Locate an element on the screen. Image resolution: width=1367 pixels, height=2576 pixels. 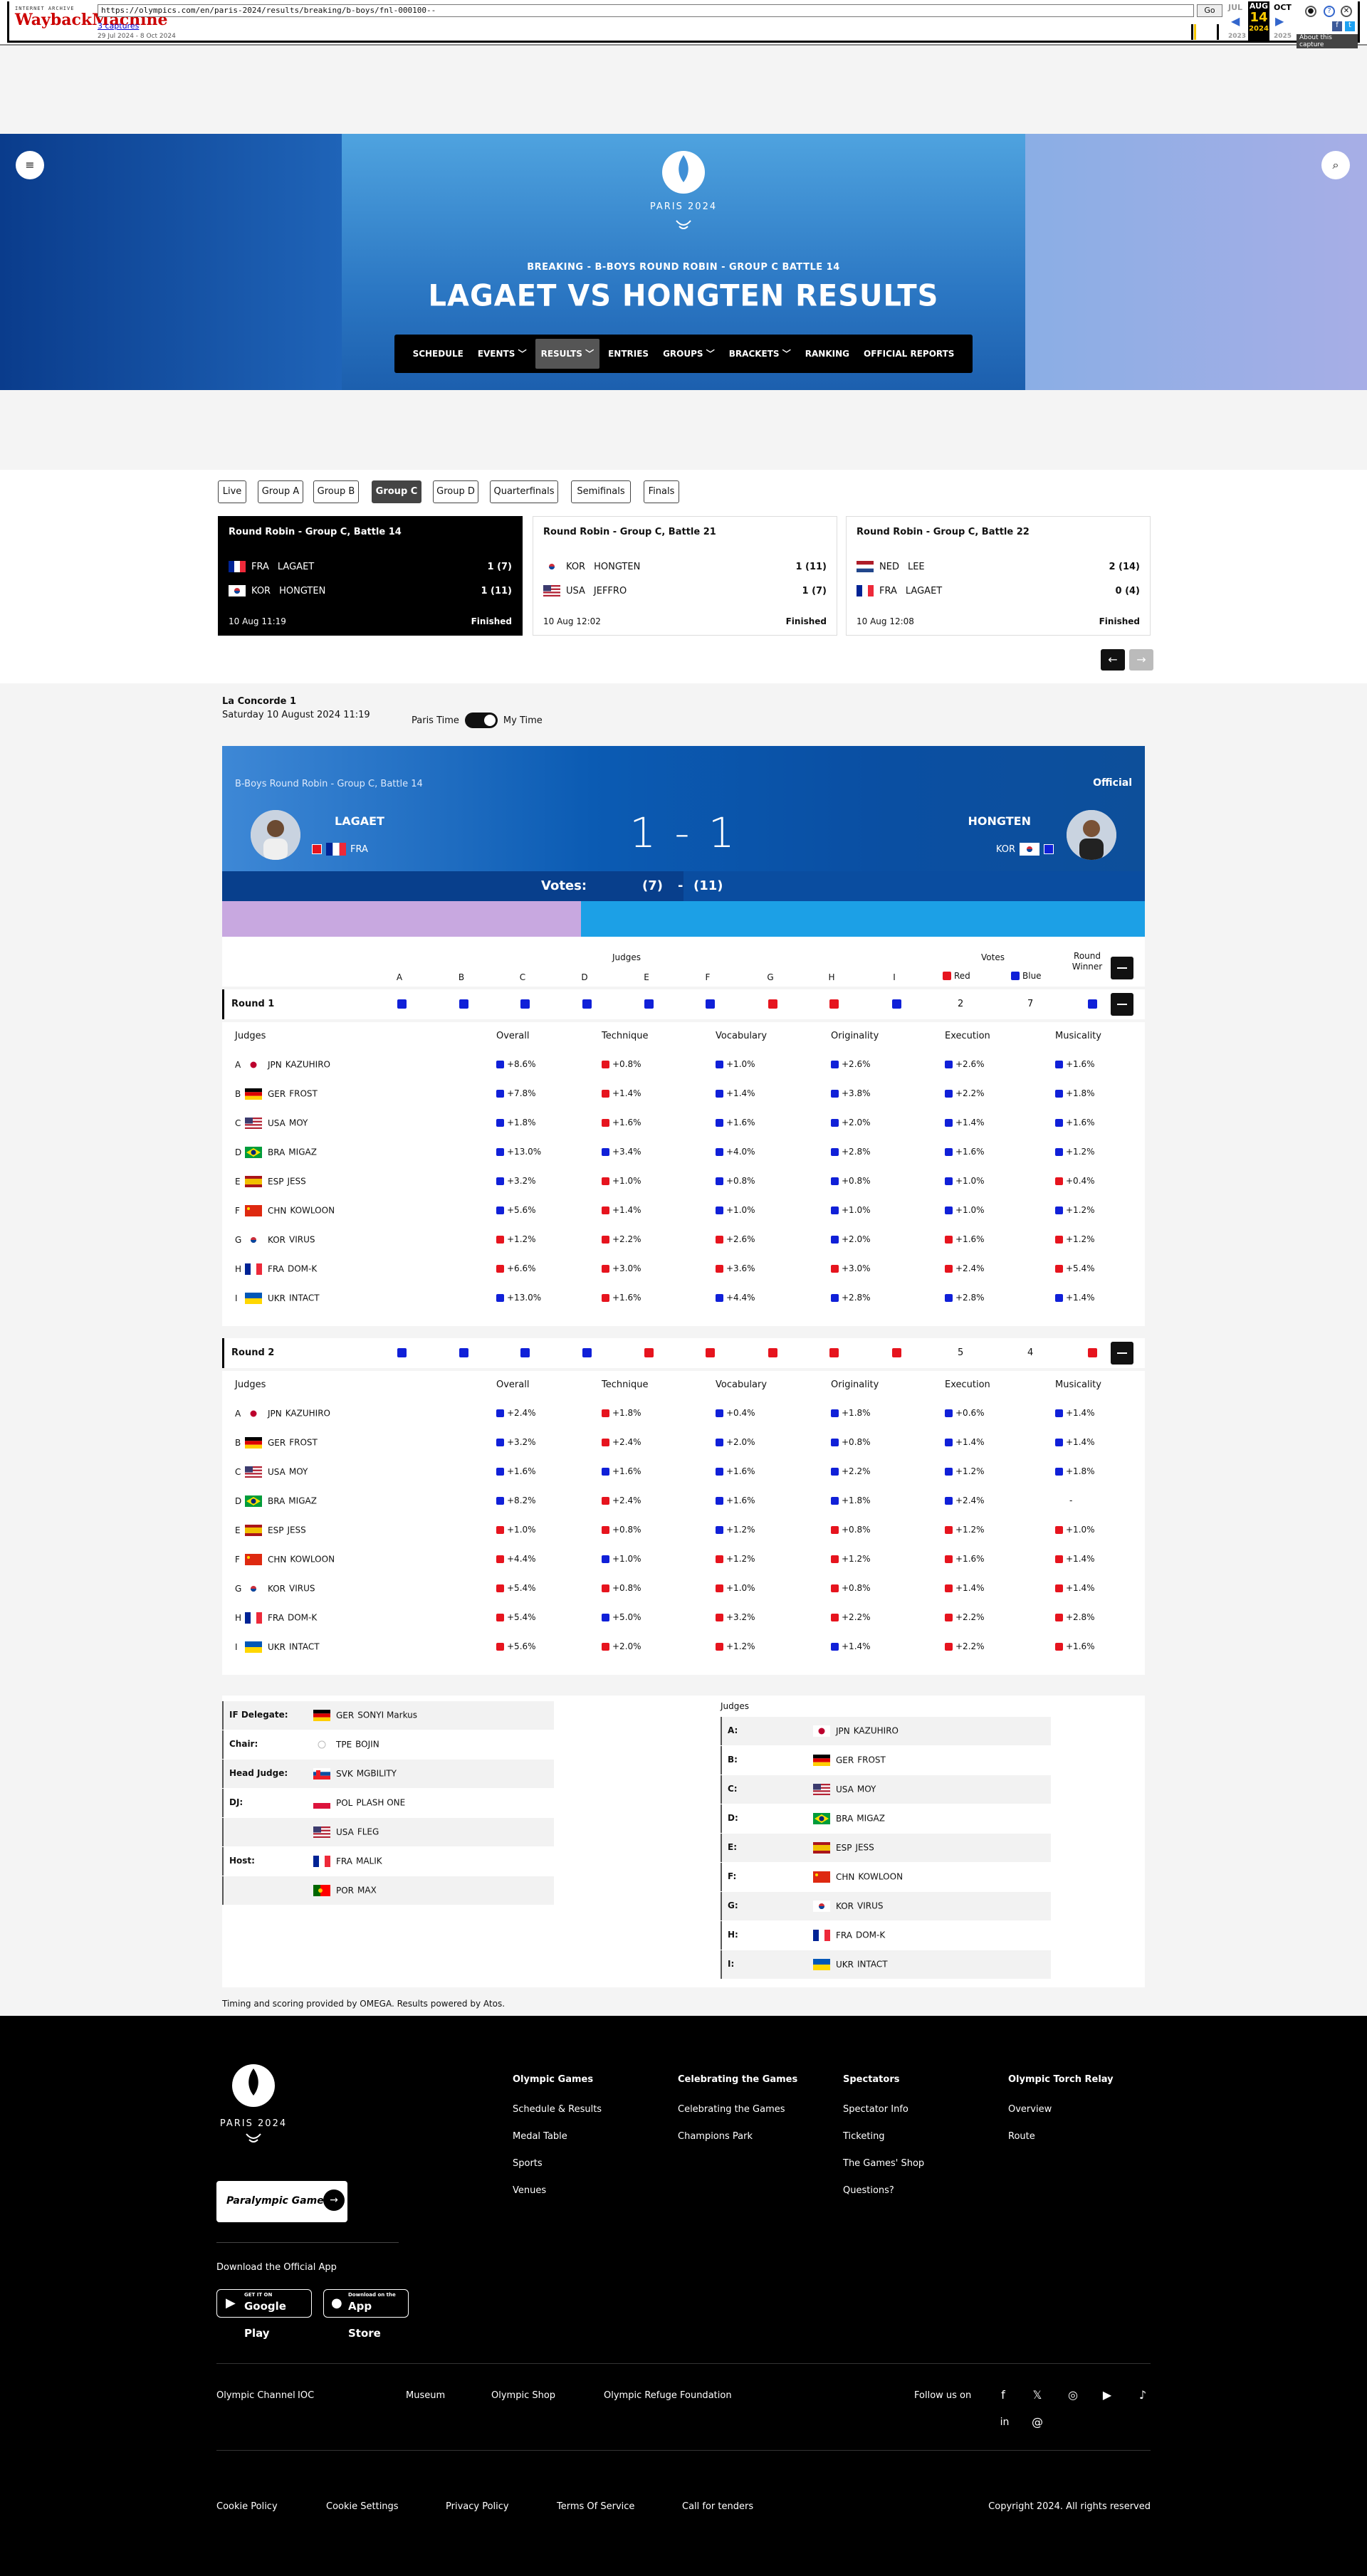
tab-group-b: Group B is located at coordinates (336, 492).